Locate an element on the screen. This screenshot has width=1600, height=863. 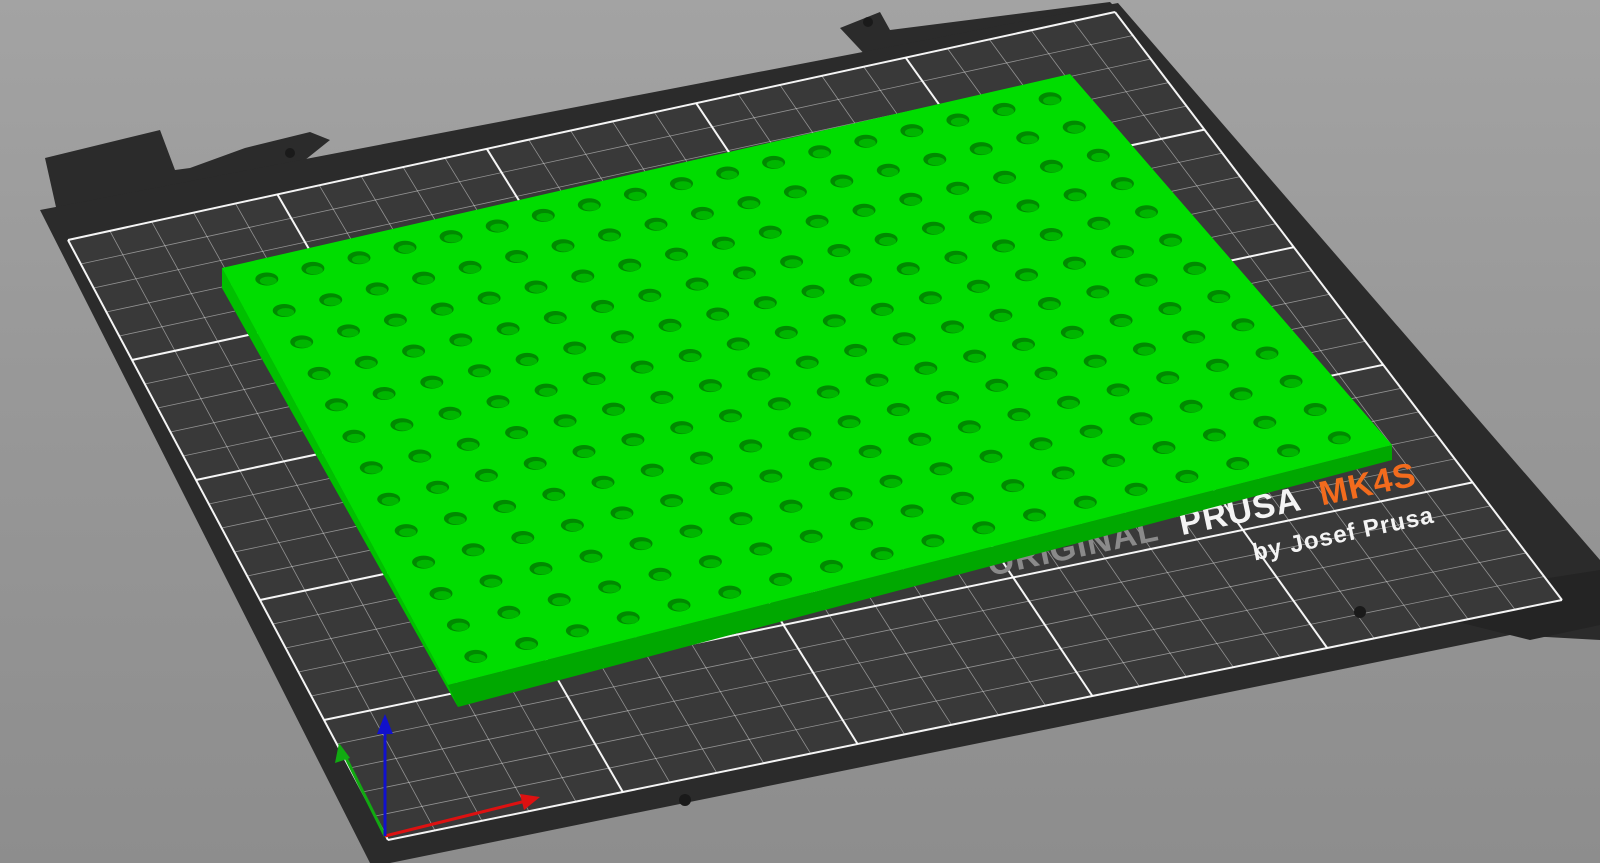
bed-screw-hole is located at coordinates (868, 22).